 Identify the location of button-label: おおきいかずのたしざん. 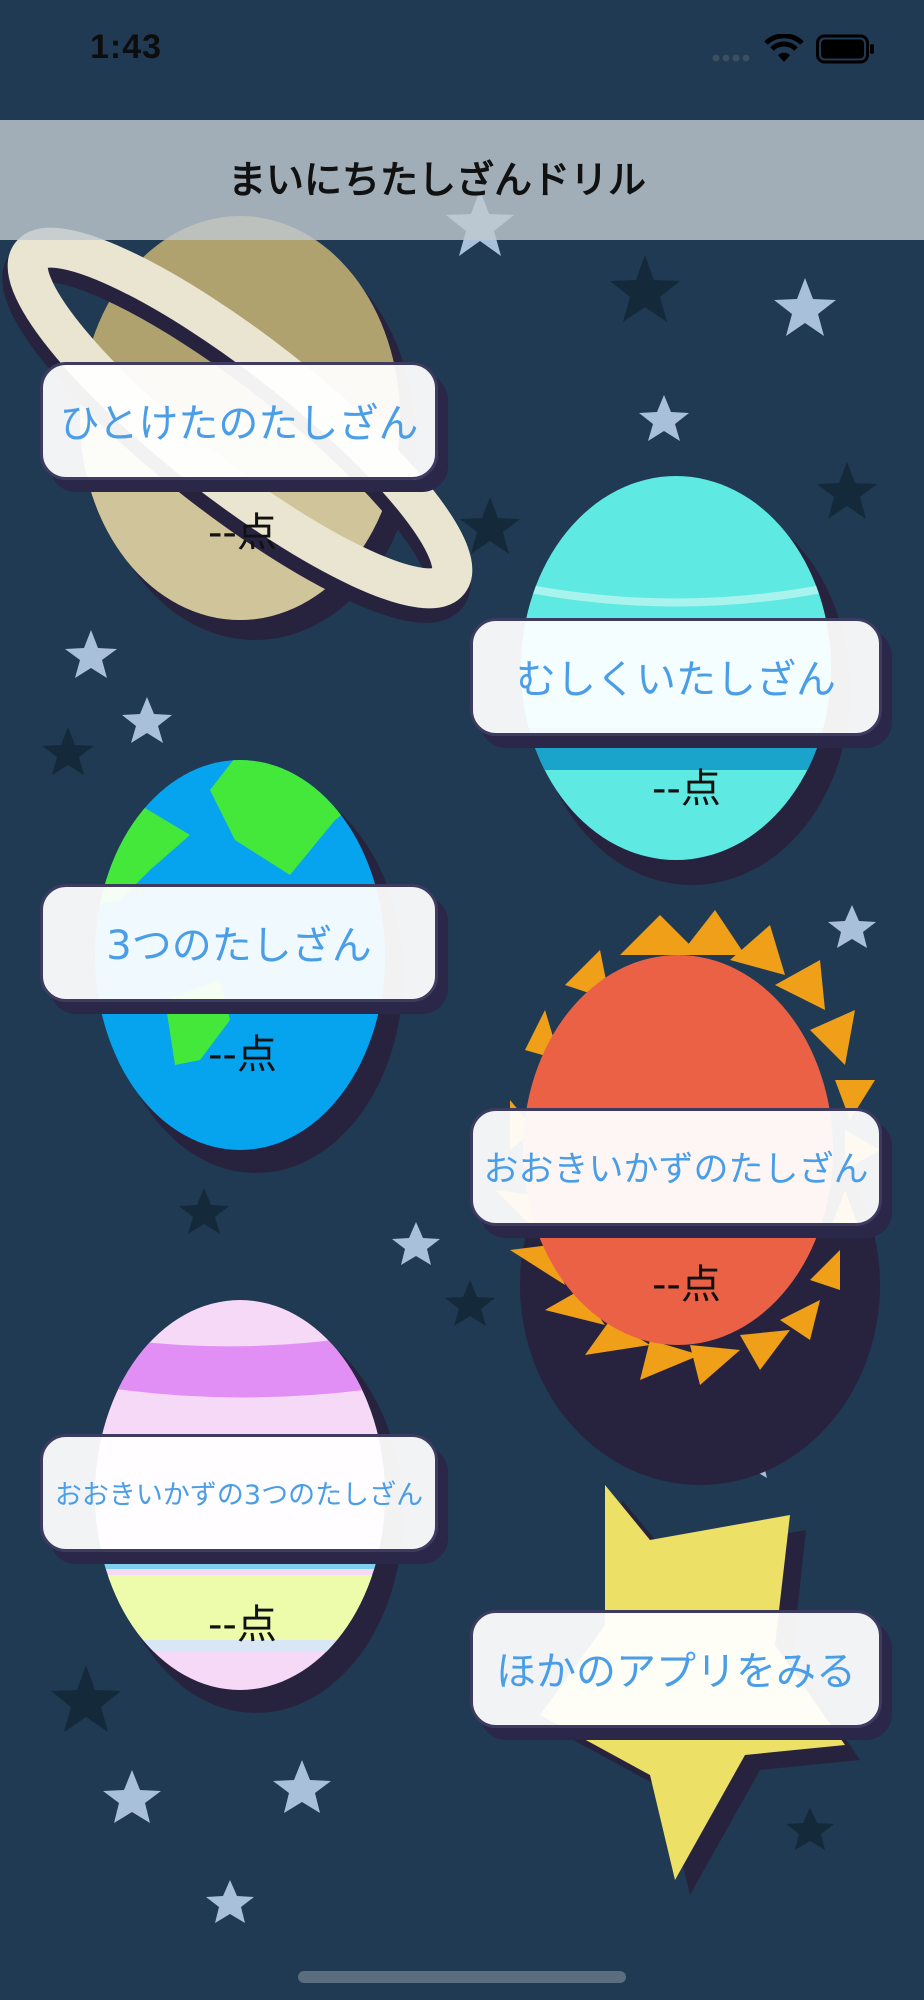
(676, 1170).